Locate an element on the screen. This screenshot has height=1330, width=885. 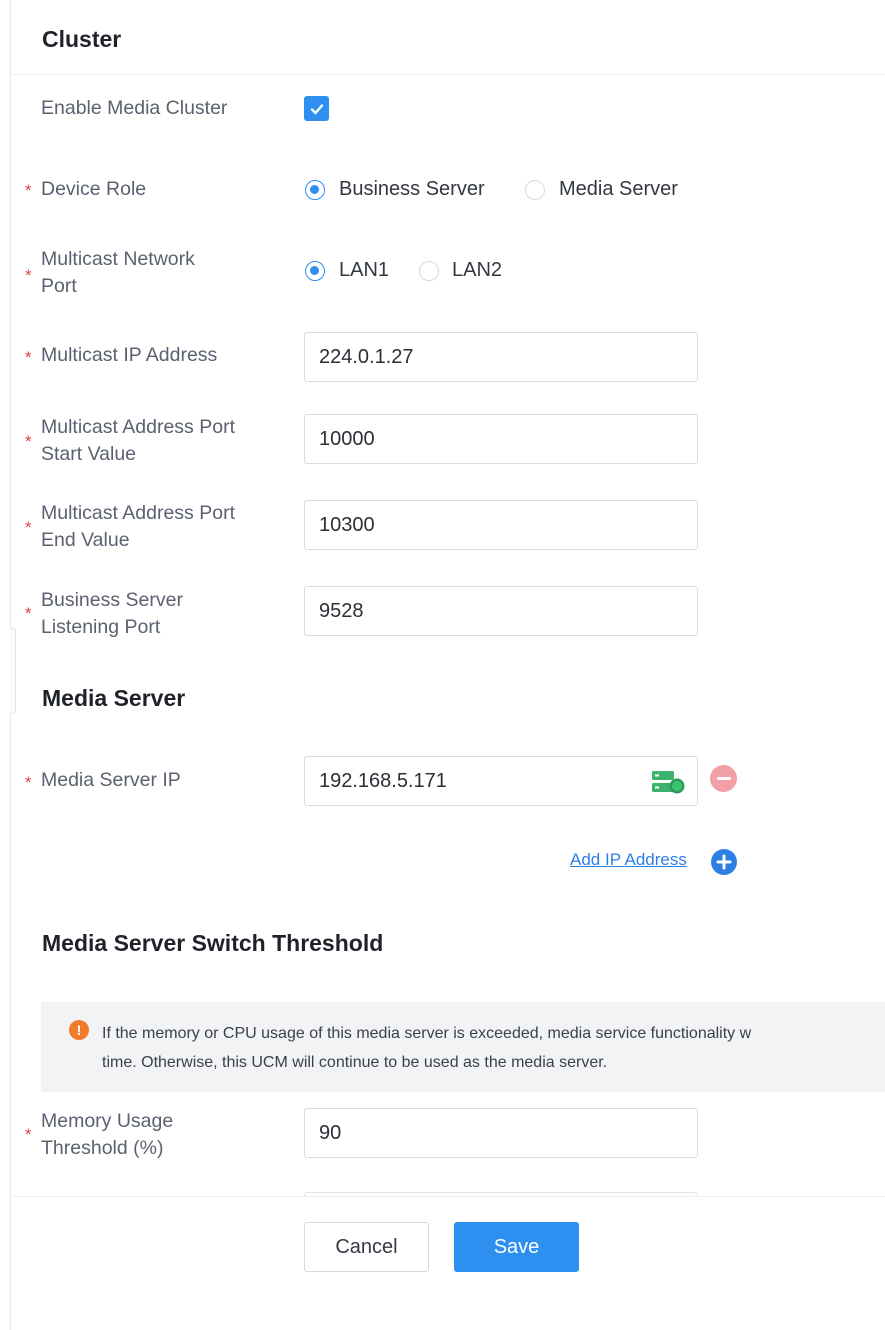
listening-port-label-line1: Business Server is located at coordinates (112, 600).